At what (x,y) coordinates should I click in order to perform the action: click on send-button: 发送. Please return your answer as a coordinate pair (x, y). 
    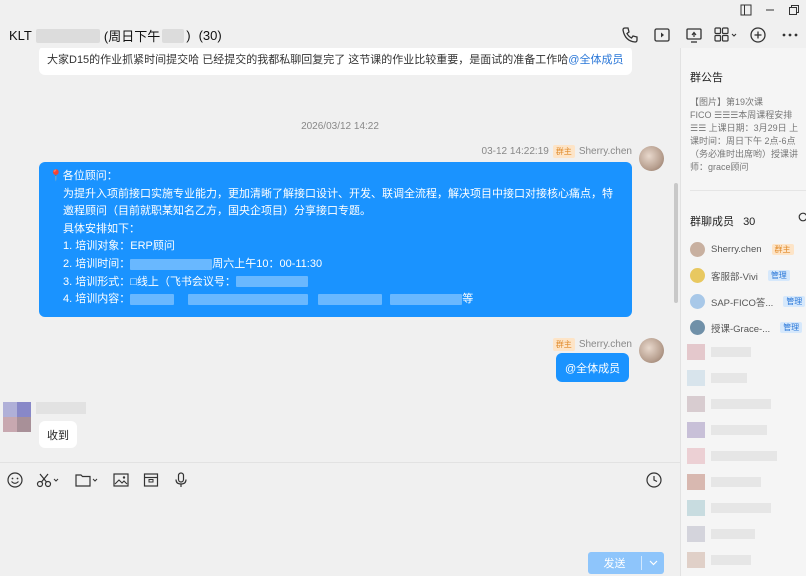
    Looking at the image, I should click on (626, 563).